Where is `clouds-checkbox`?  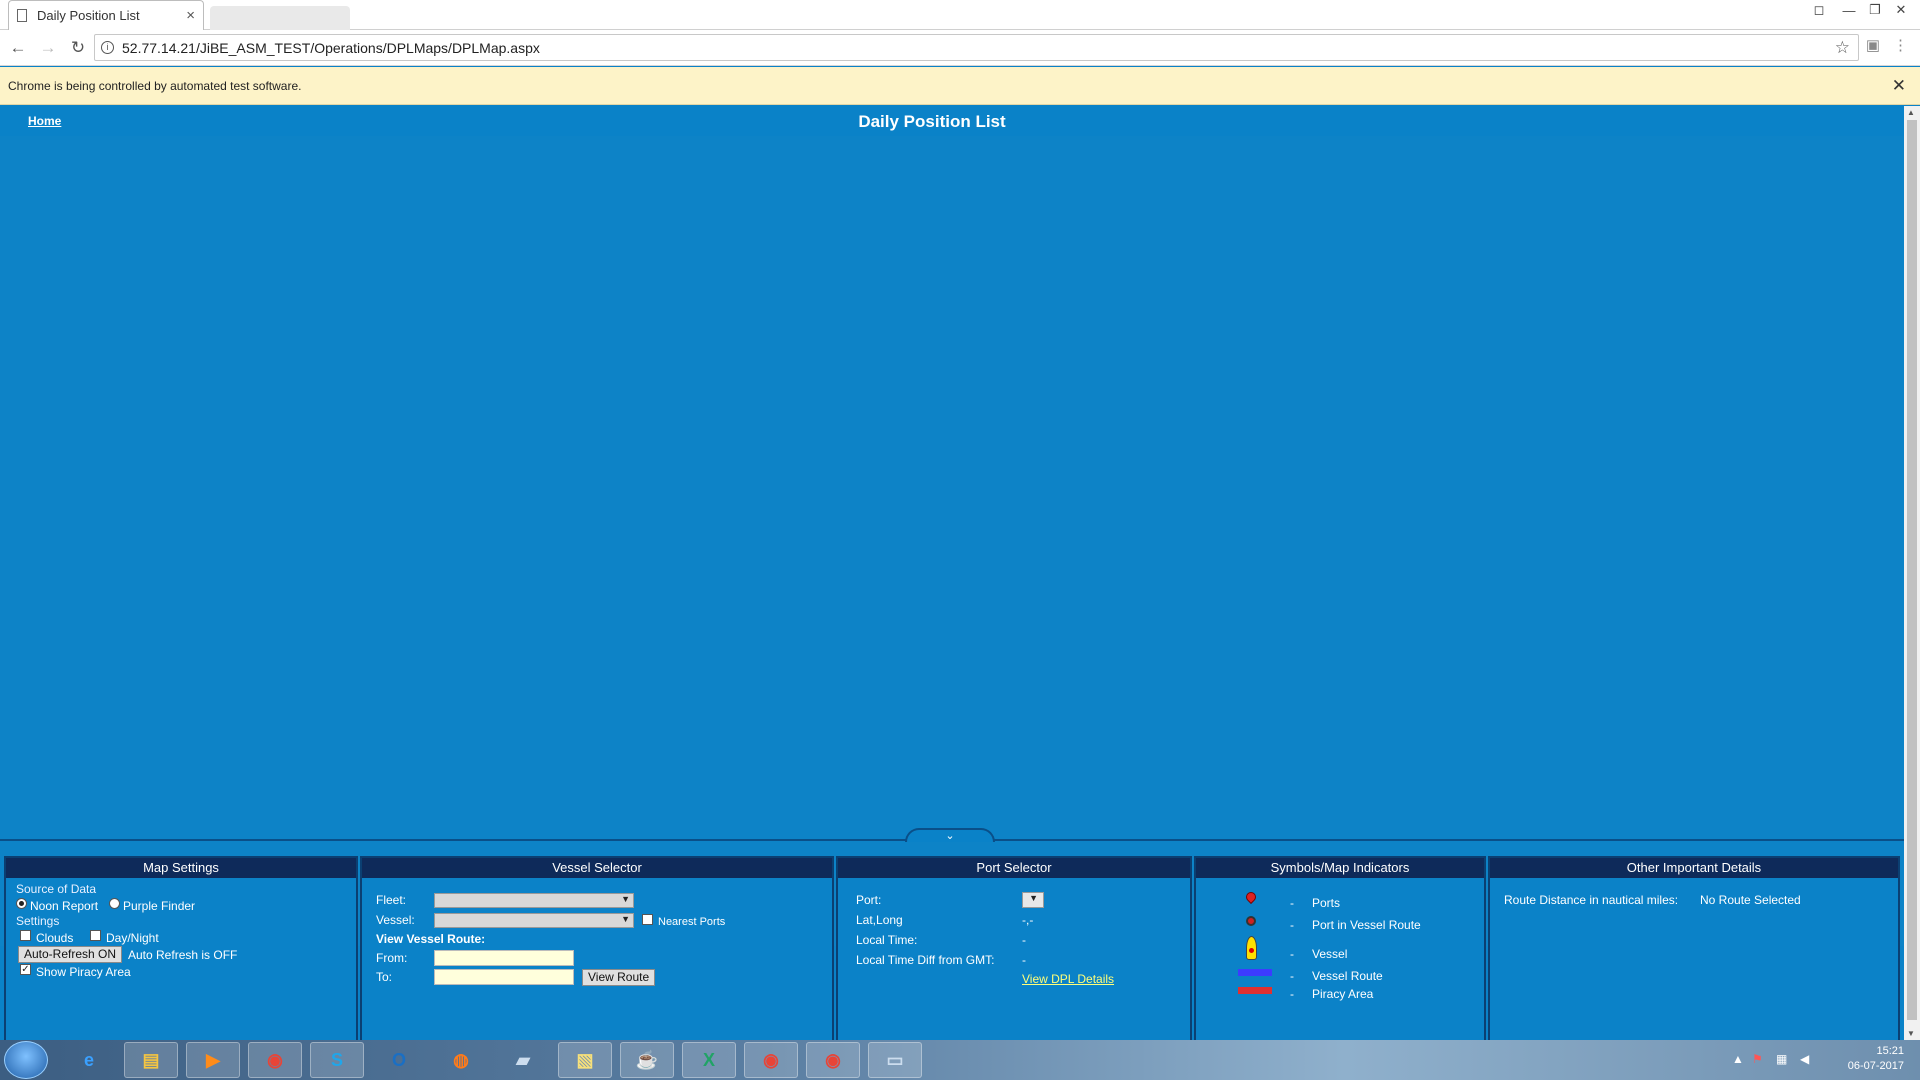 clouds-checkbox is located at coordinates (25, 935).